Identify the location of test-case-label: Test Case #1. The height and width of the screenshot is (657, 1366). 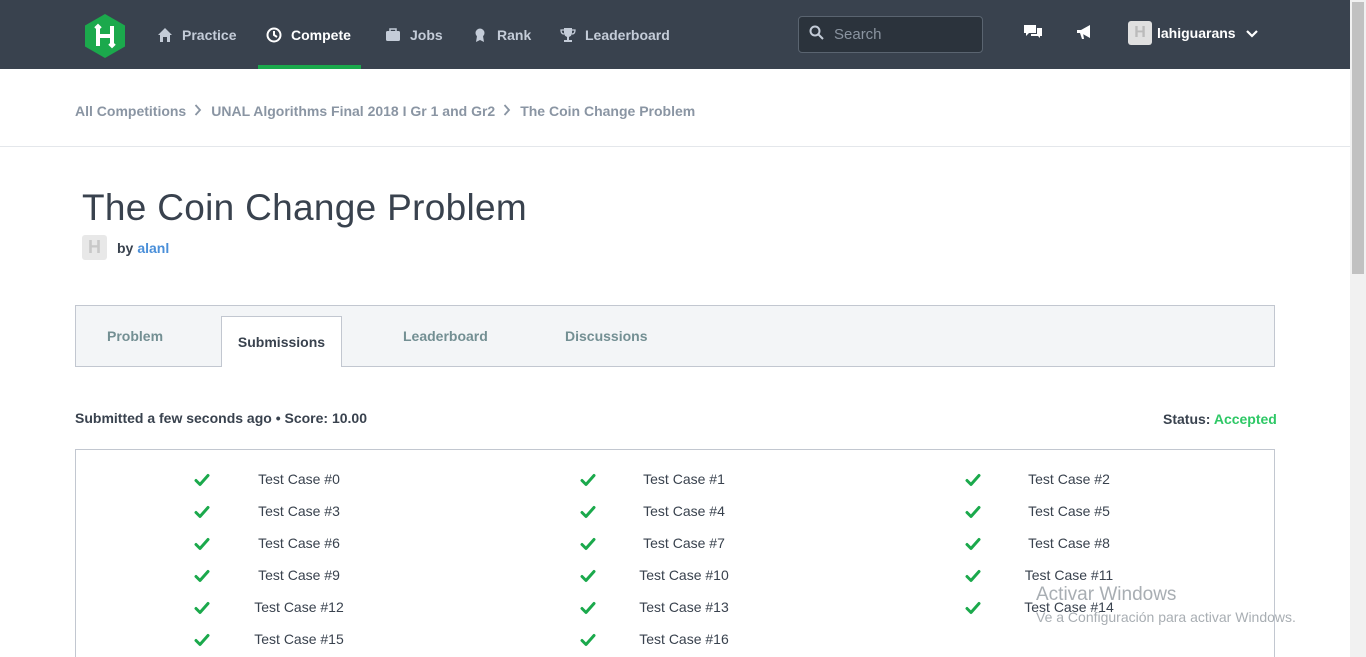
(684, 479).